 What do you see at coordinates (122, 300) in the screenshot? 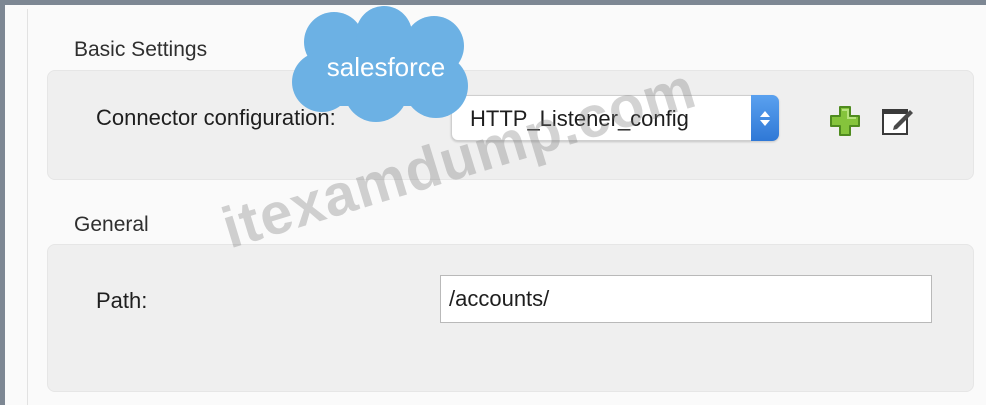
I see `path-label: Path:` at bounding box center [122, 300].